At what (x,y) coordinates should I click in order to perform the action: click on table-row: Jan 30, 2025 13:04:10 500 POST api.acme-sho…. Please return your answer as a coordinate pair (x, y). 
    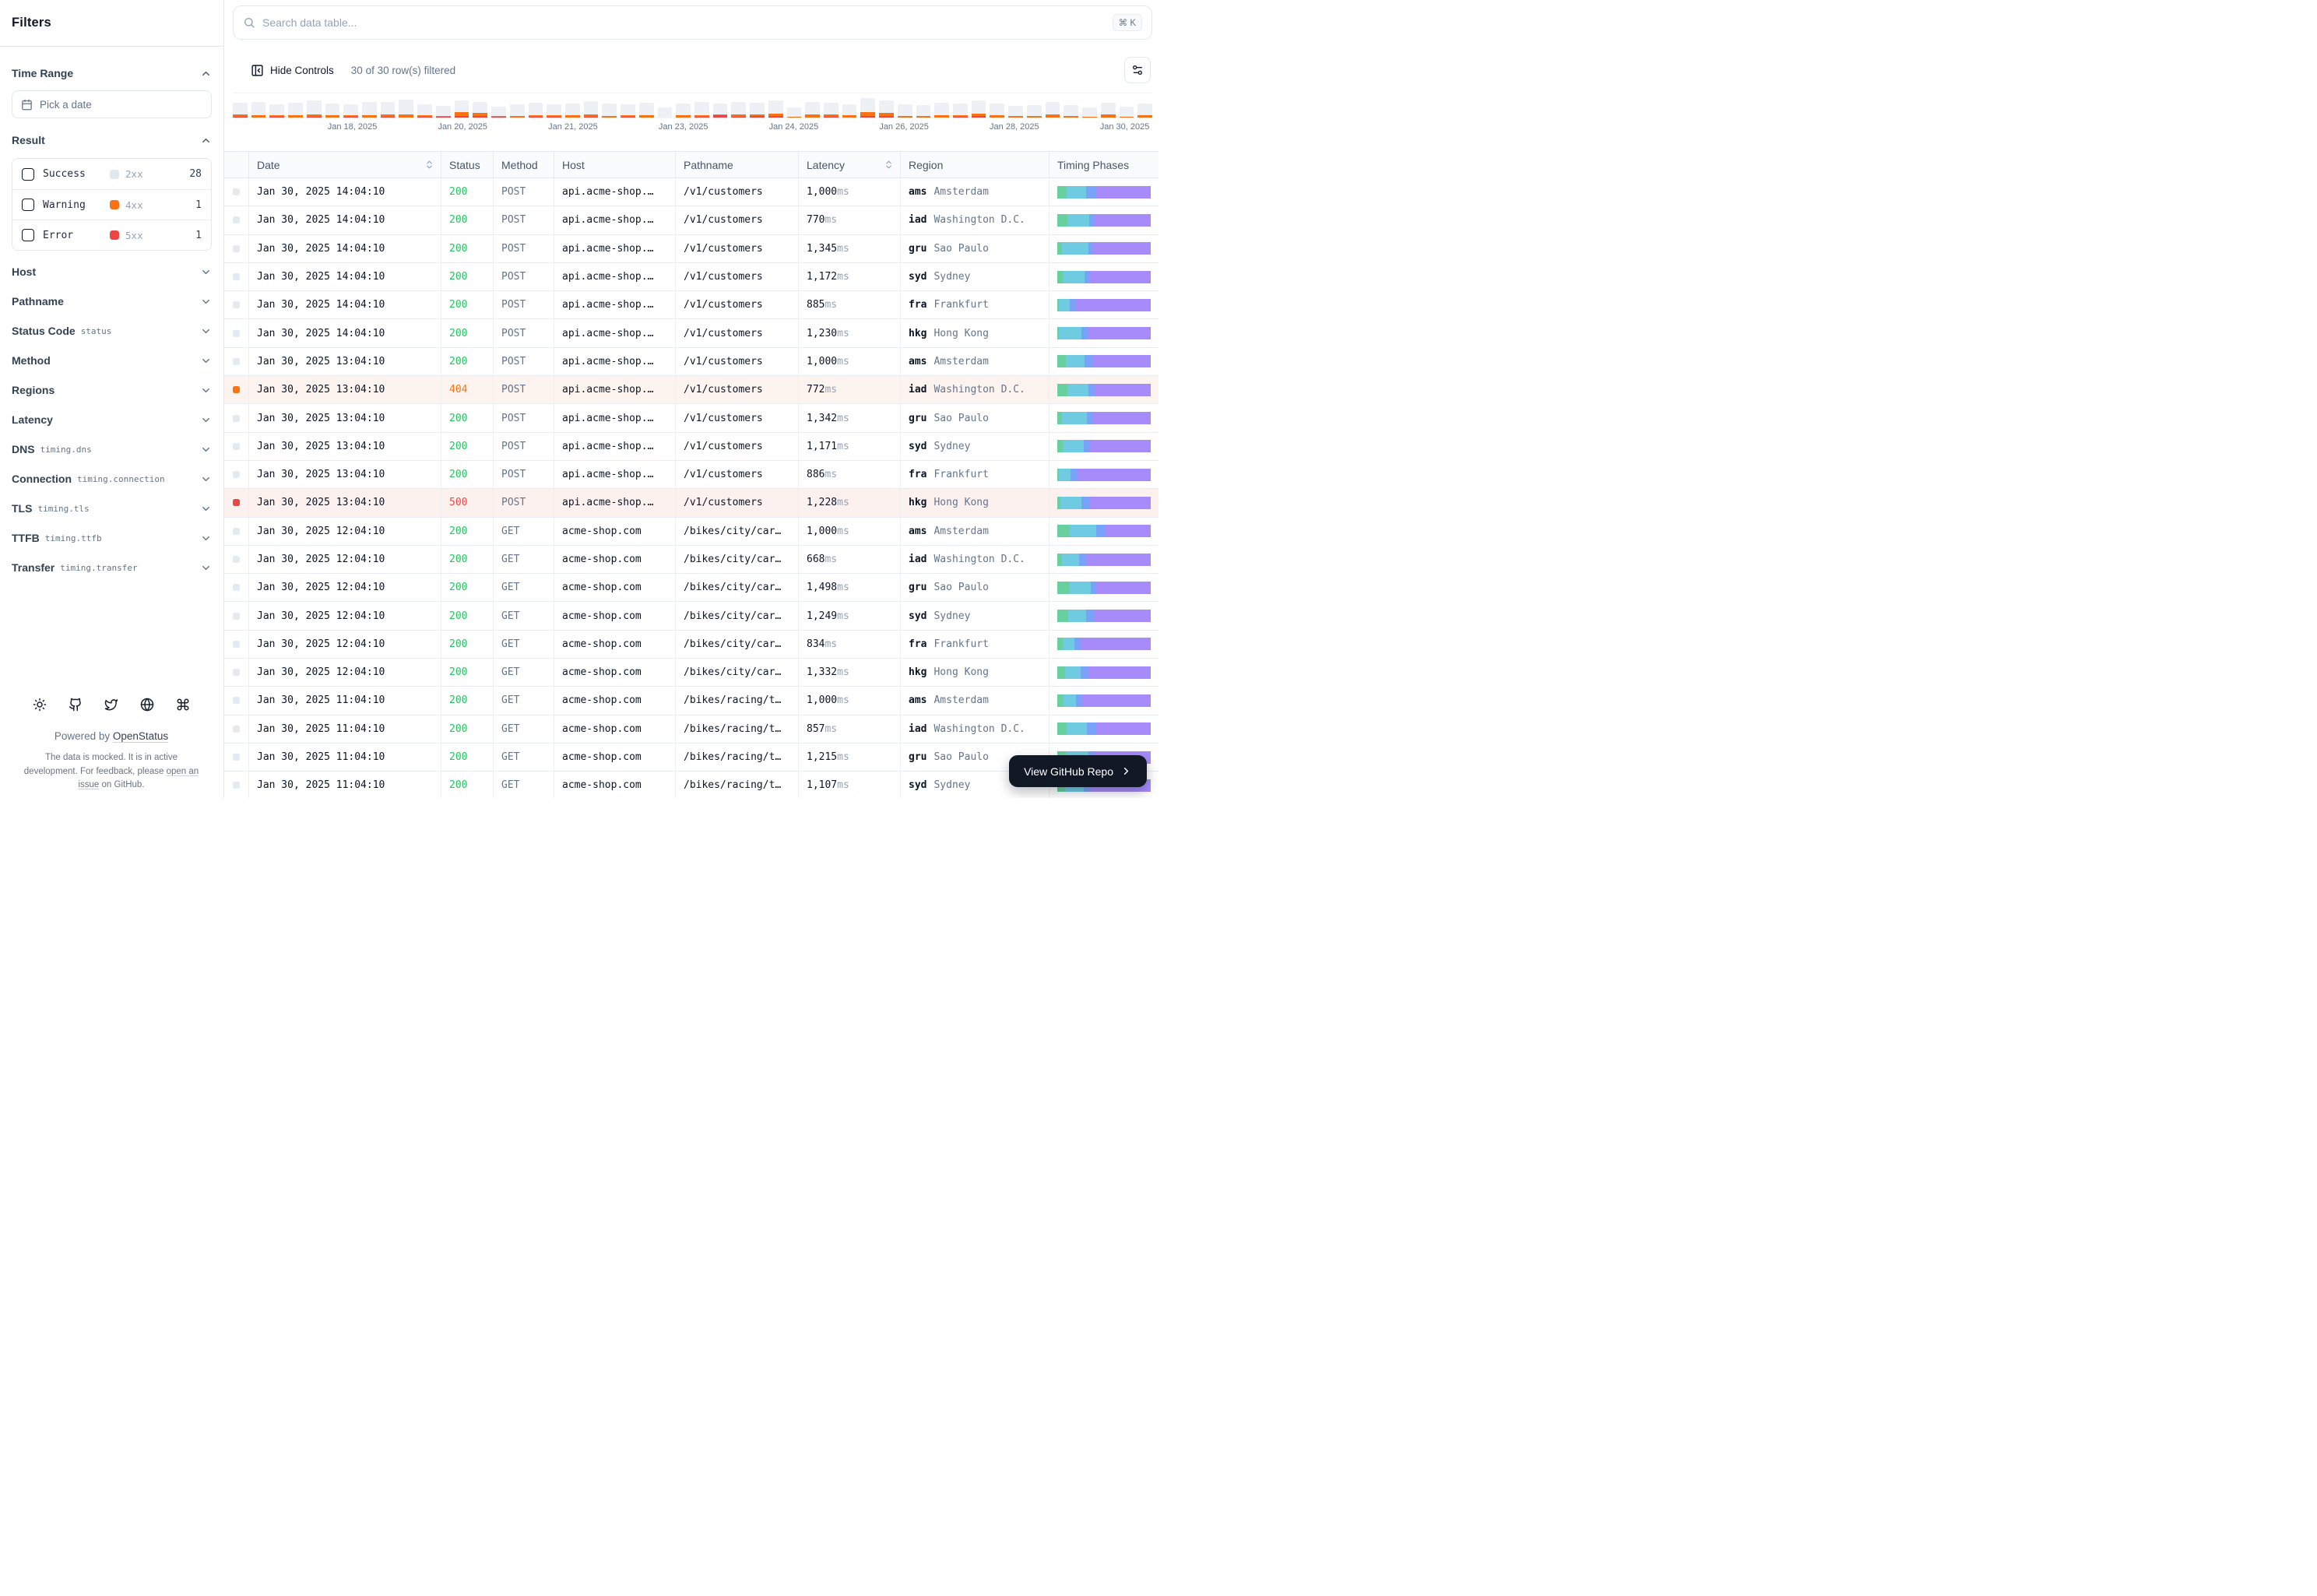
    Looking at the image, I should click on (691, 503).